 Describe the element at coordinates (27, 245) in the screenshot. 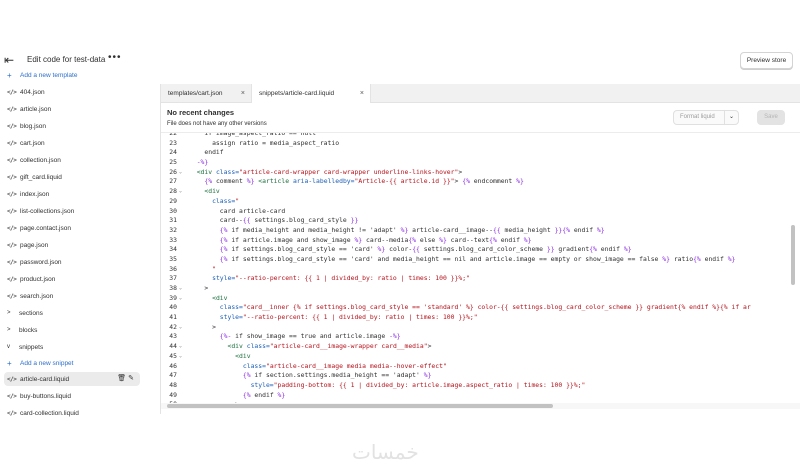

I see `file-item: </> page.json` at that location.